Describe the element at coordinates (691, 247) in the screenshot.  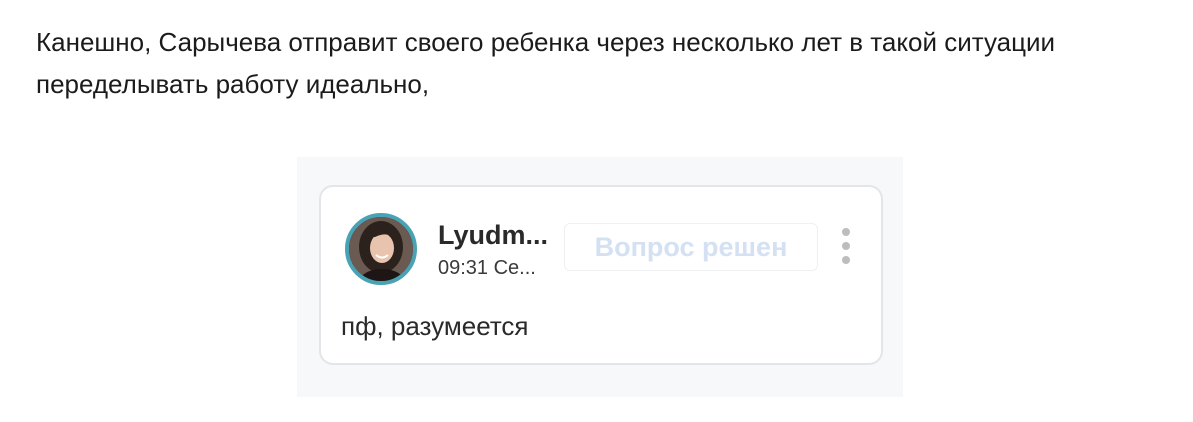
I see `resolve-question-button: Вопрос решен` at that location.